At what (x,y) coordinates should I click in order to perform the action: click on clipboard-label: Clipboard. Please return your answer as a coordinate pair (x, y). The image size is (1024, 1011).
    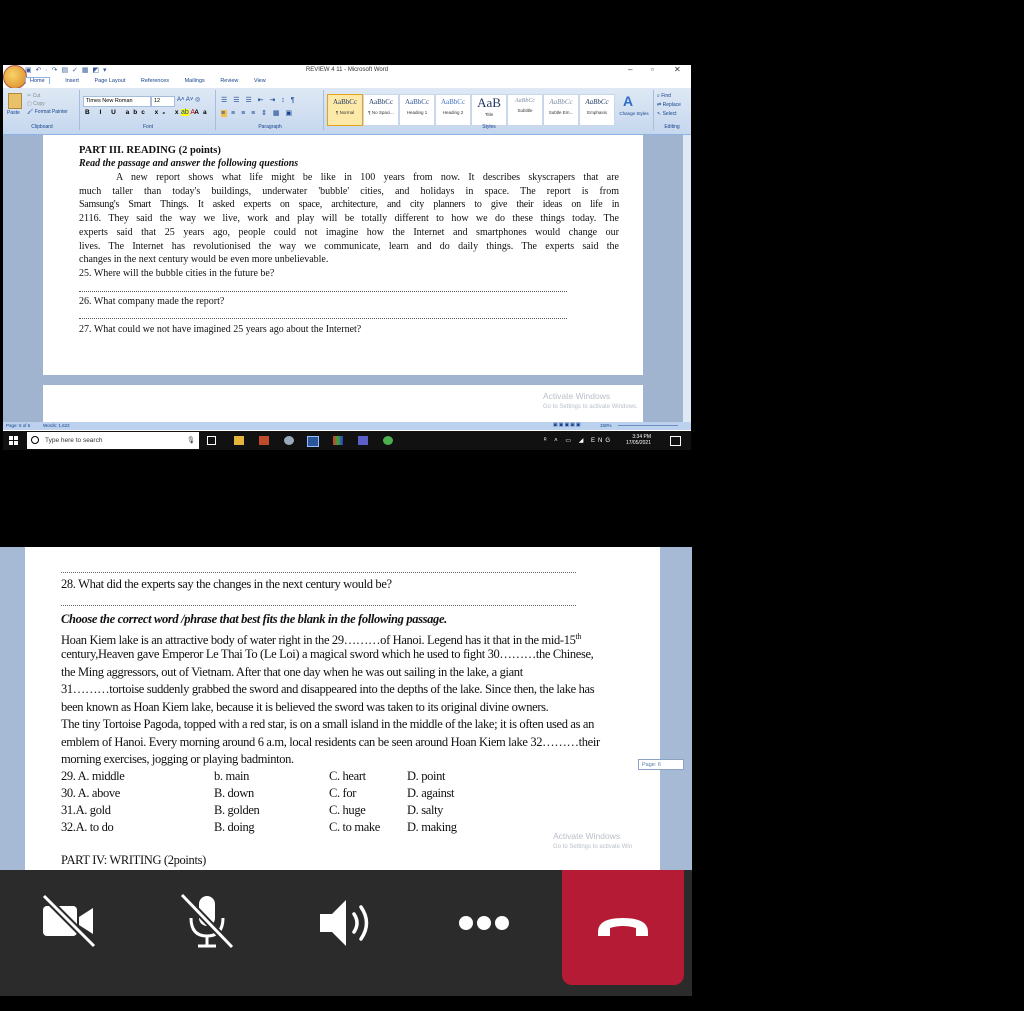
    Looking at the image, I should click on (42, 127).